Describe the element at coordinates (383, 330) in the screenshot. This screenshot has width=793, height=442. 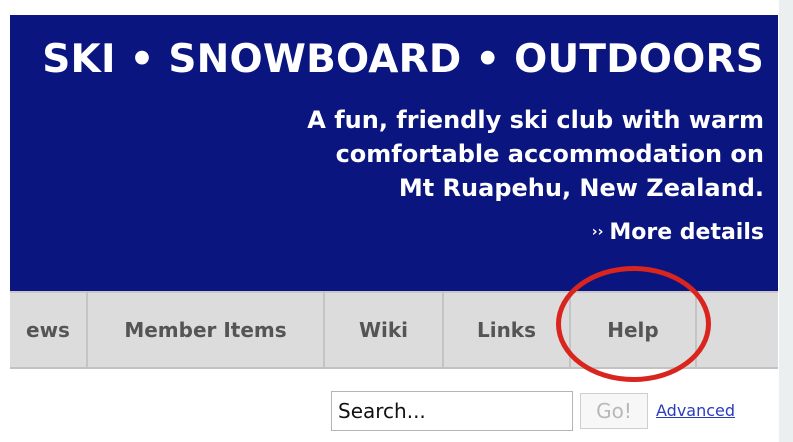
I see `nav-item-wiki: Wiki` at that location.